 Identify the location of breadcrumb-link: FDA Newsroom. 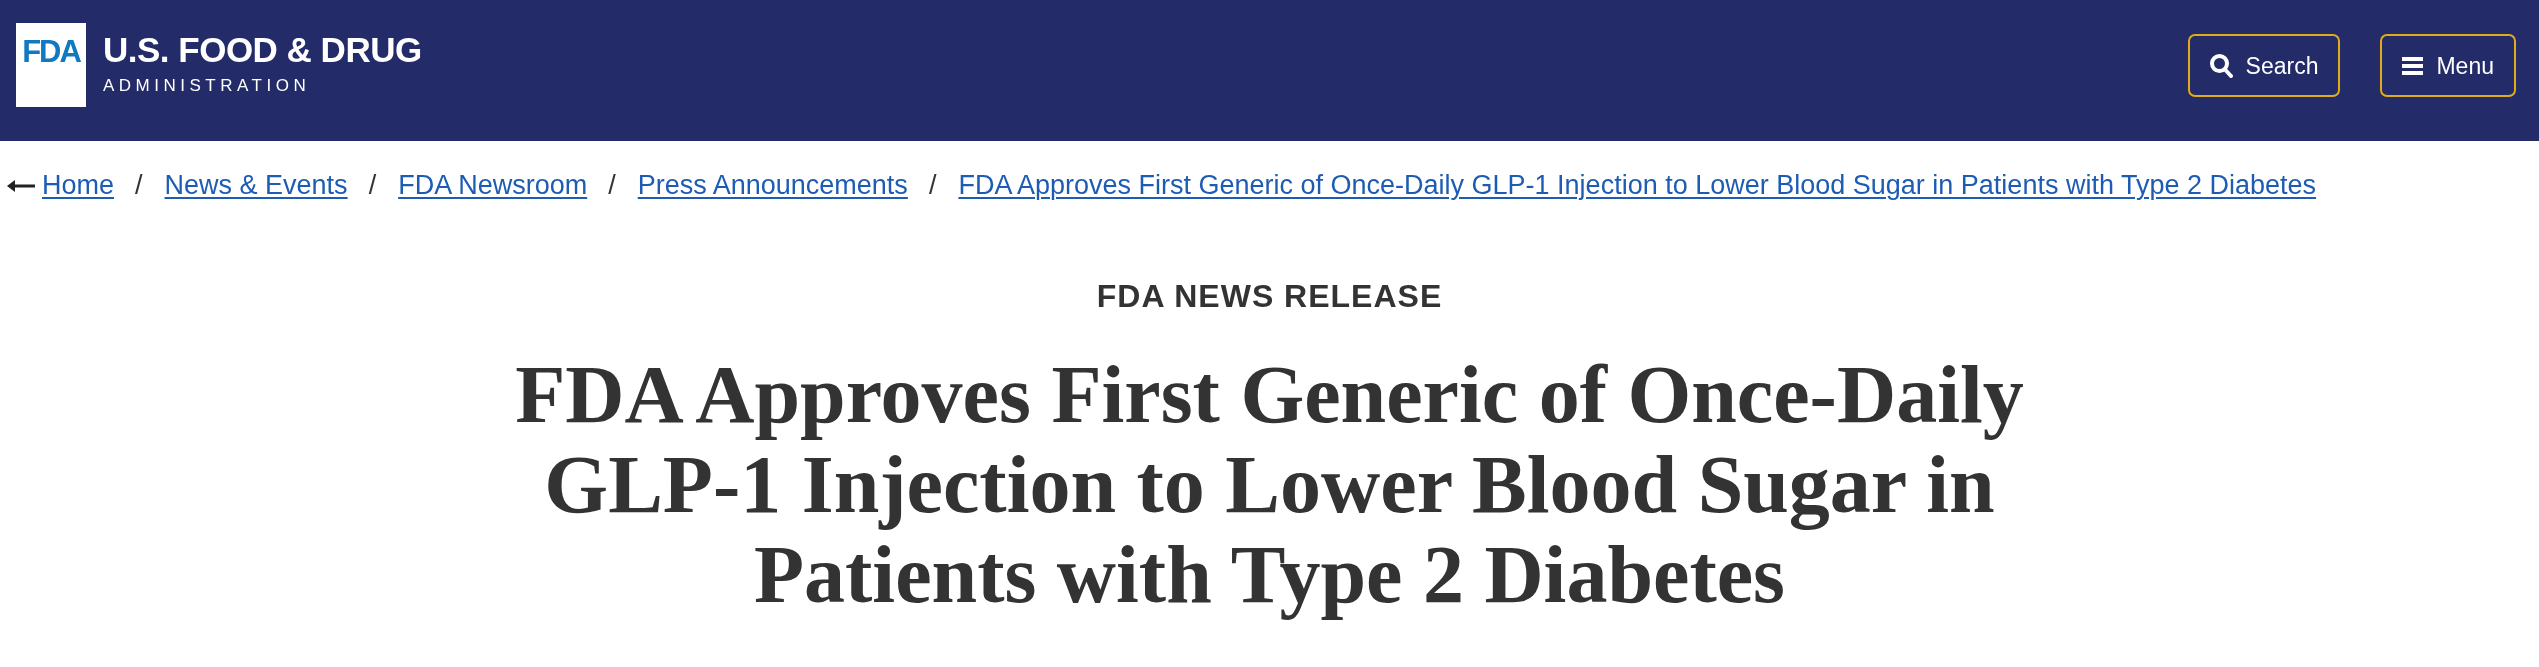
(493, 185).